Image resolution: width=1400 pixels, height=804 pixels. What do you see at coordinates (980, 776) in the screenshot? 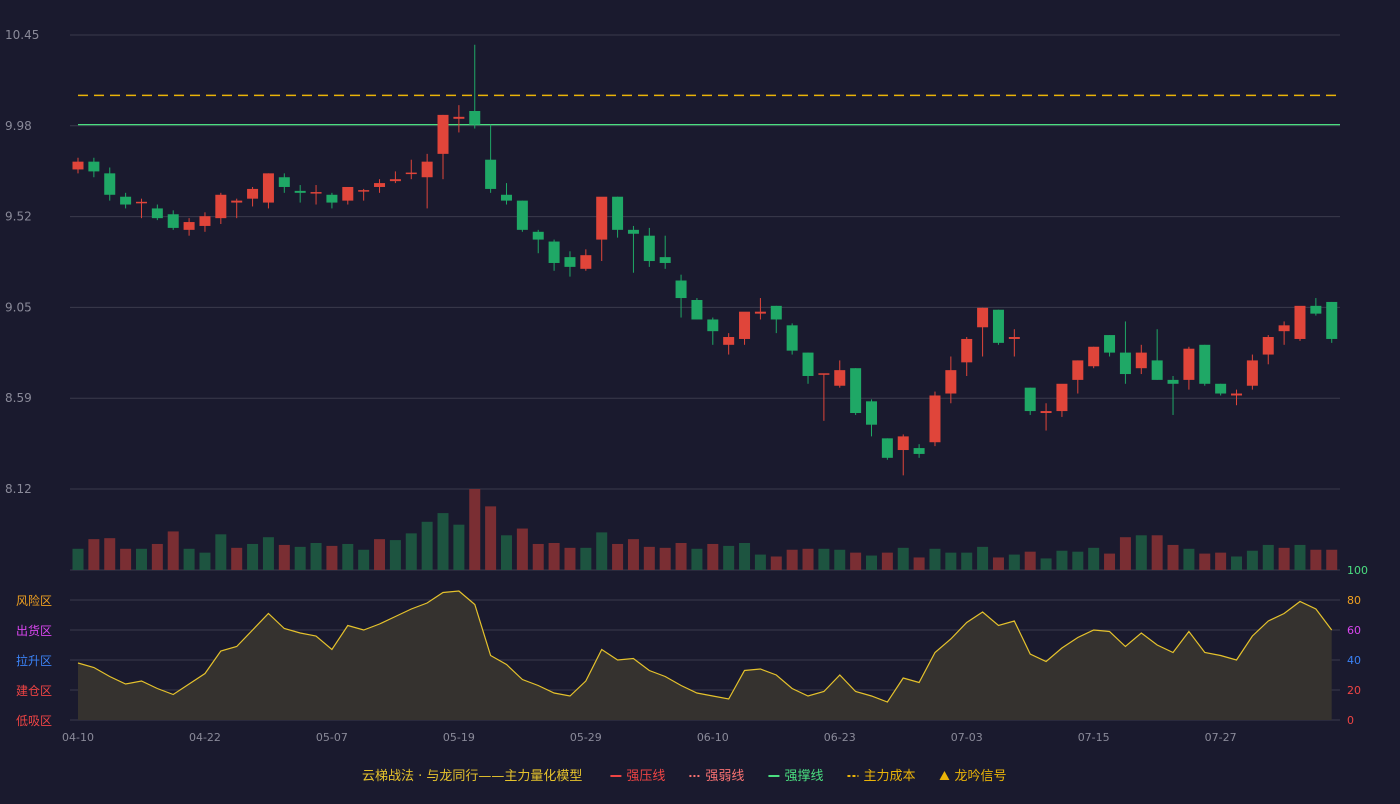
I see `legend-label: 龙吟信号` at bounding box center [980, 776].